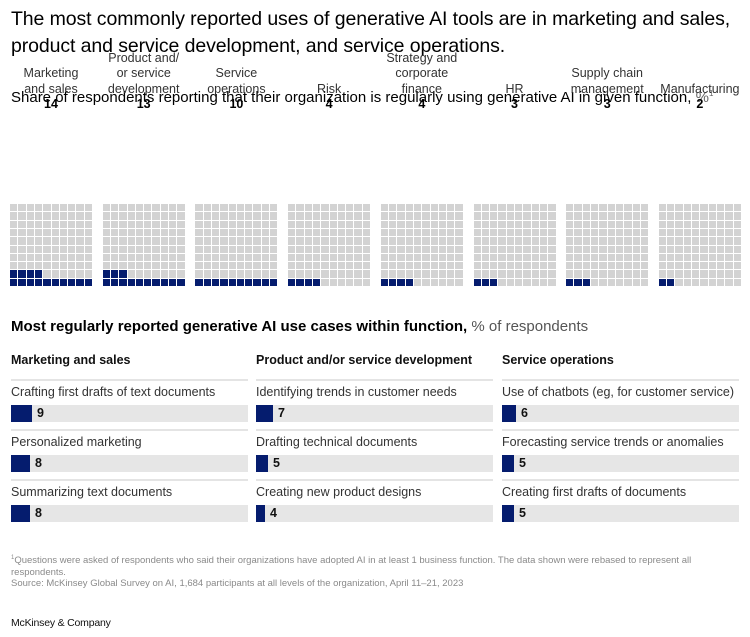 This screenshot has height=637, width=750. What do you see at coordinates (337, 442) in the screenshot?
I see `bar-label: Drafting technical documents` at bounding box center [337, 442].